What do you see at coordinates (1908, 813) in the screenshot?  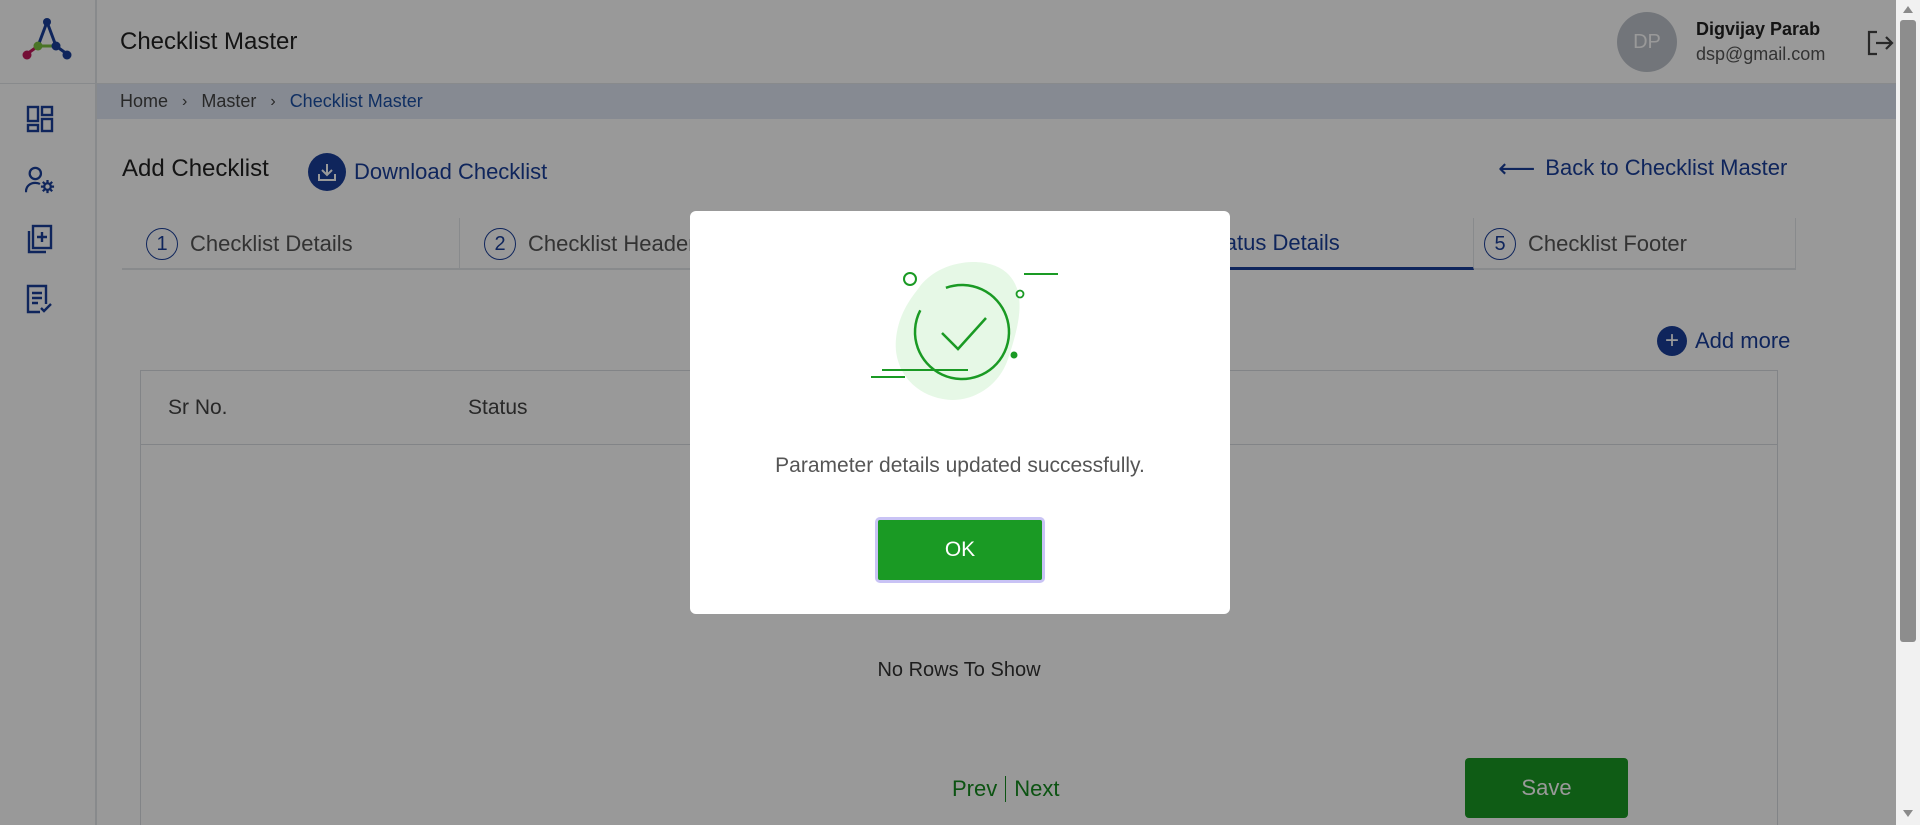 I see `scroll-down-icon` at bounding box center [1908, 813].